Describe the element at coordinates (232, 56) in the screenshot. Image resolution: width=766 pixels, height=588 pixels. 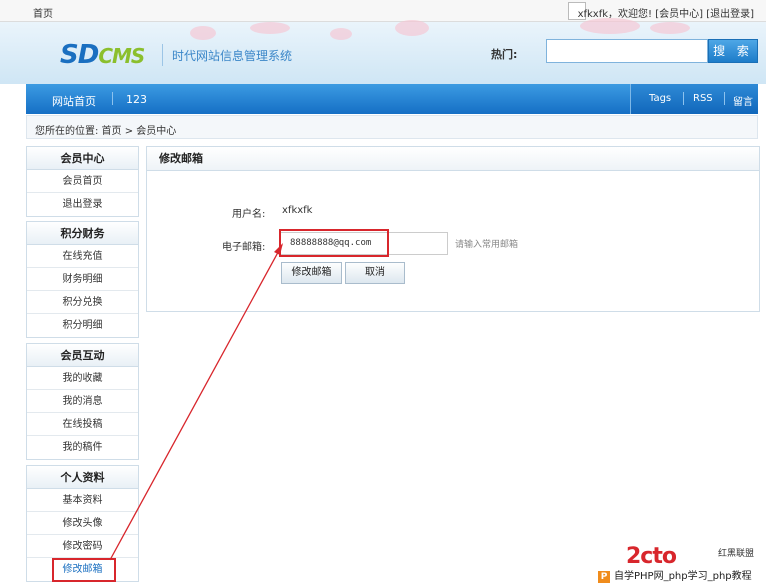
I see `site-slogan: 时代网站信息管理系统` at that location.